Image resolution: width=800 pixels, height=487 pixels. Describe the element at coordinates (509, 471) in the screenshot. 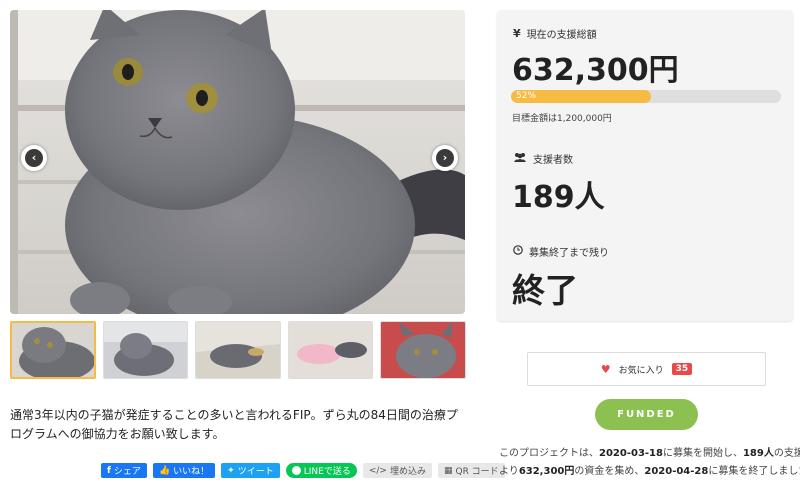

I see `summary-text: より` at that location.